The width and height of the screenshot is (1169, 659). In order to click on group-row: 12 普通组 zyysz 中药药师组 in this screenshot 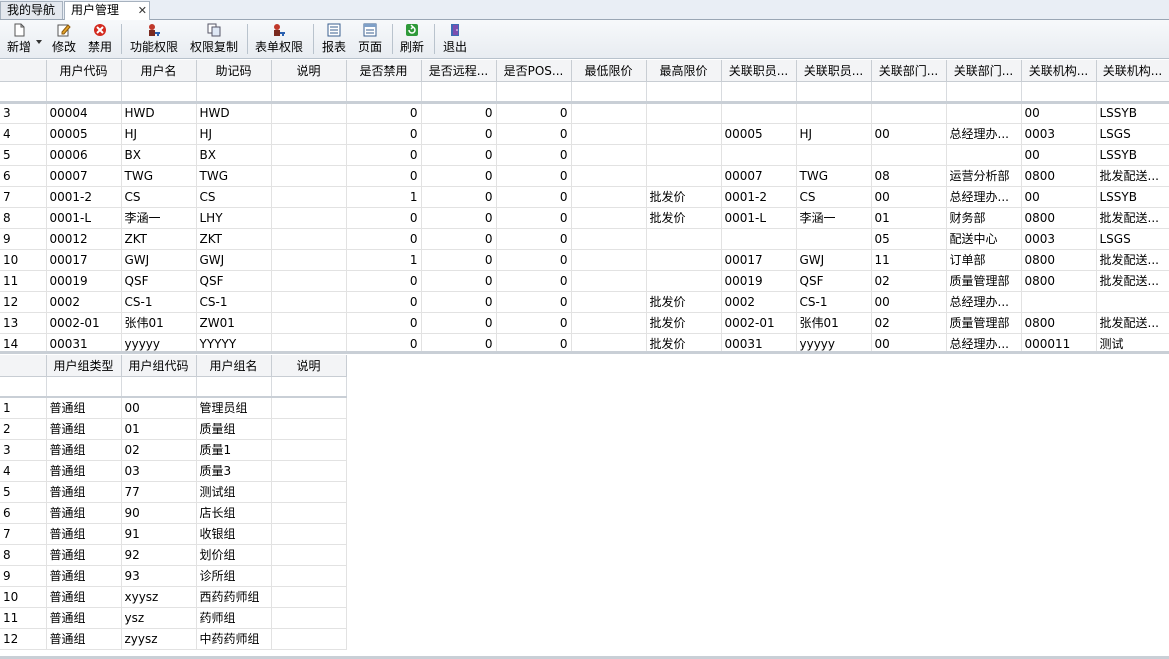, I will do `click(173, 639)`.